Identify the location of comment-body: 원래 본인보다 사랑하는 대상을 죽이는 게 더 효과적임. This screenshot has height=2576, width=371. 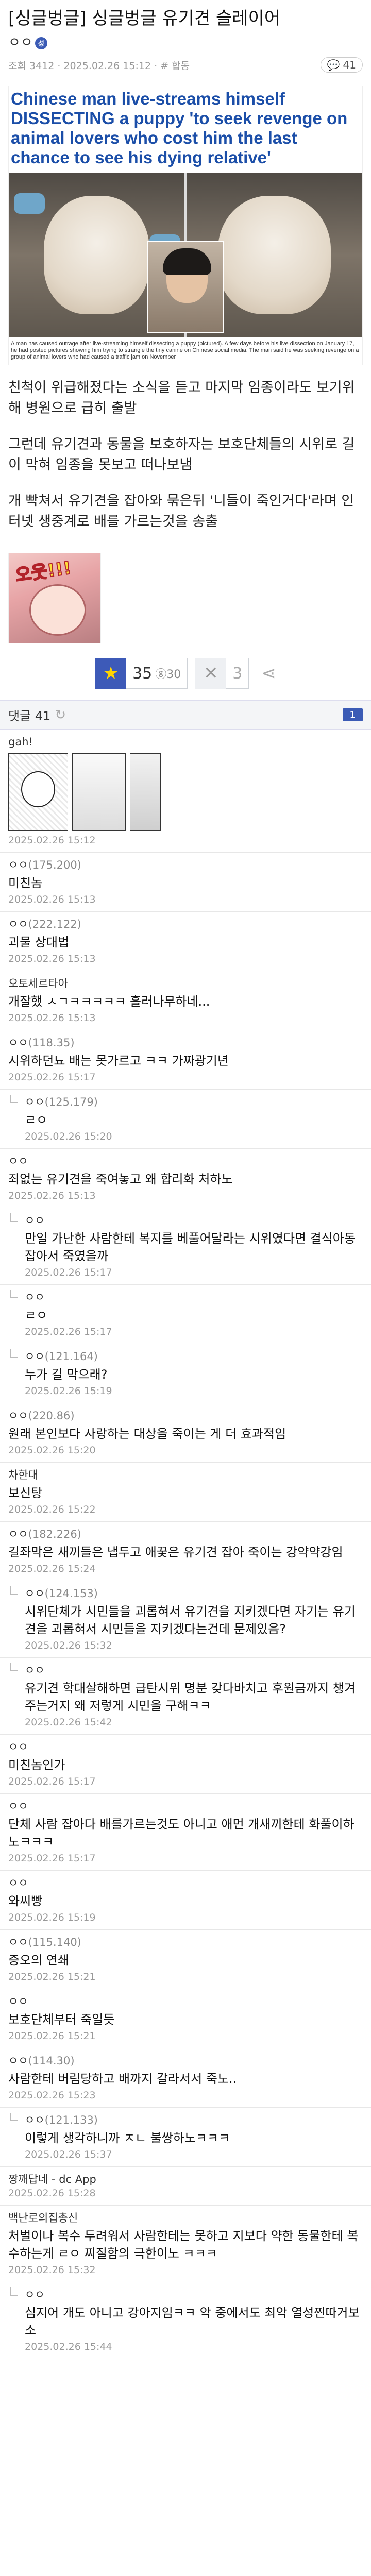
(147, 1434).